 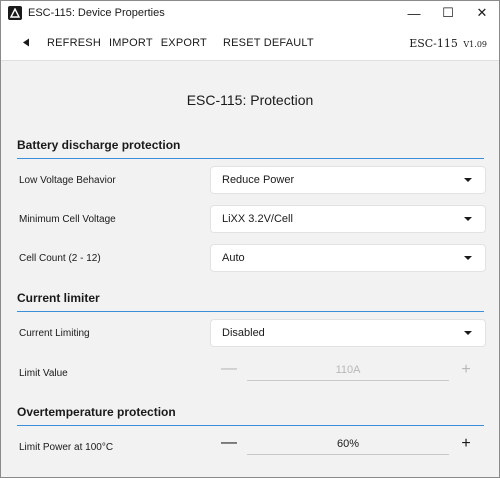 I want to click on current-limiting-value: Disabled, so click(x=243, y=333).